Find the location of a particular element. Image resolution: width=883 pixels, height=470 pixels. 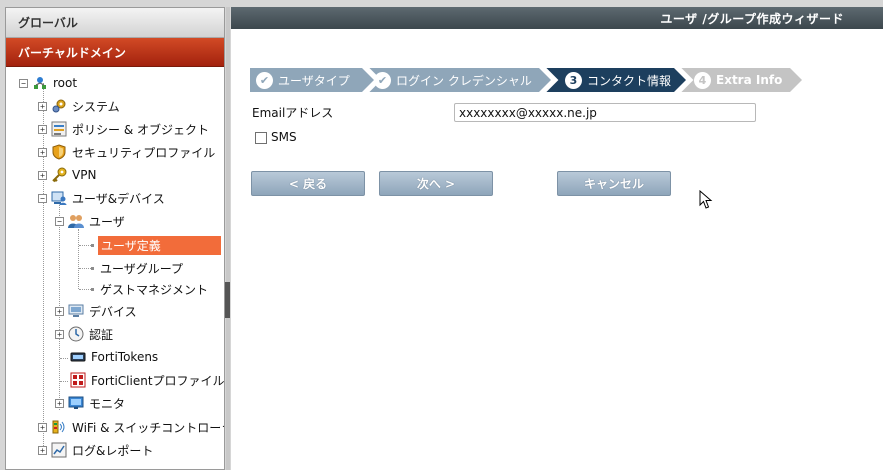

mouse-pointer-icon is located at coordinates (706, 199).